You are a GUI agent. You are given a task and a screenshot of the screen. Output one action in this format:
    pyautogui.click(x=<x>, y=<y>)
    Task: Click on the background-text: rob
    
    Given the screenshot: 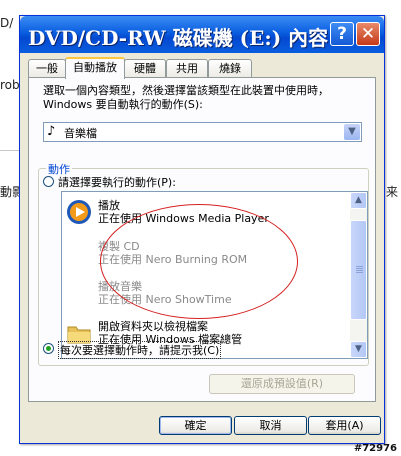 What is the action you would take?
    pyautogui.click(x=10, y=85)
    